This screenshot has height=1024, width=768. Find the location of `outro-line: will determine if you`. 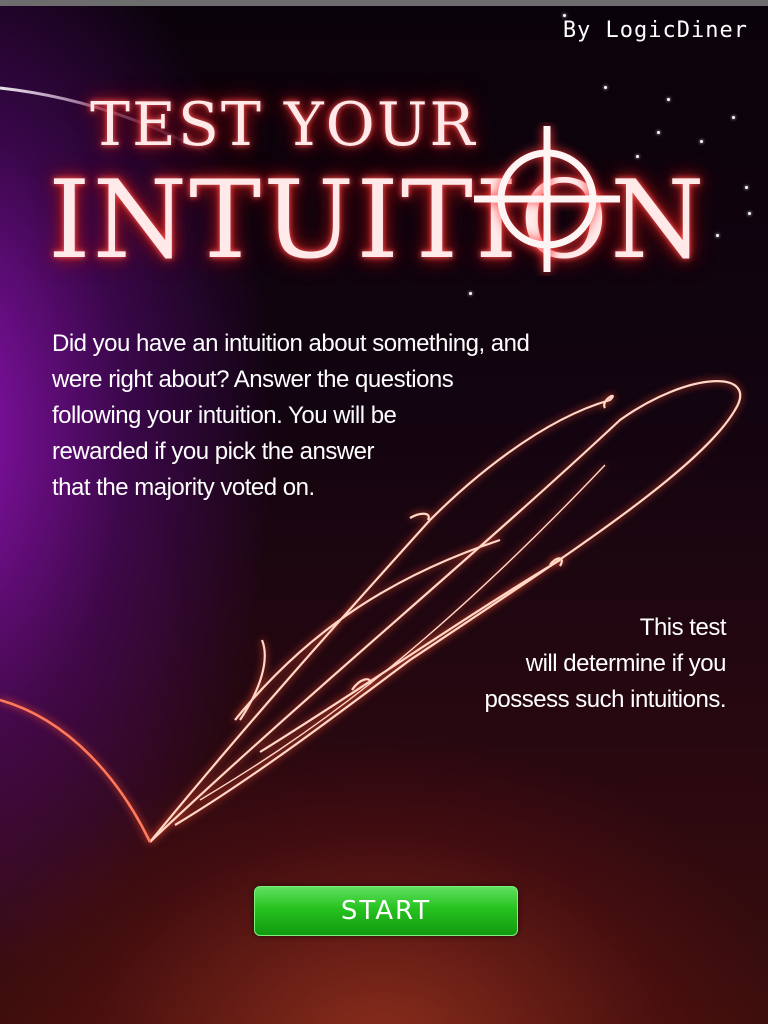

outro-line: will determine if you is located at coordinates (626, 663).